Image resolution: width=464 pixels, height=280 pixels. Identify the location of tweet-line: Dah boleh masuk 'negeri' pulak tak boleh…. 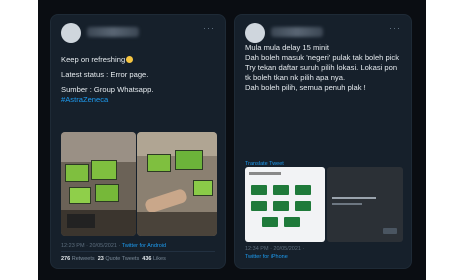
(322, 57).